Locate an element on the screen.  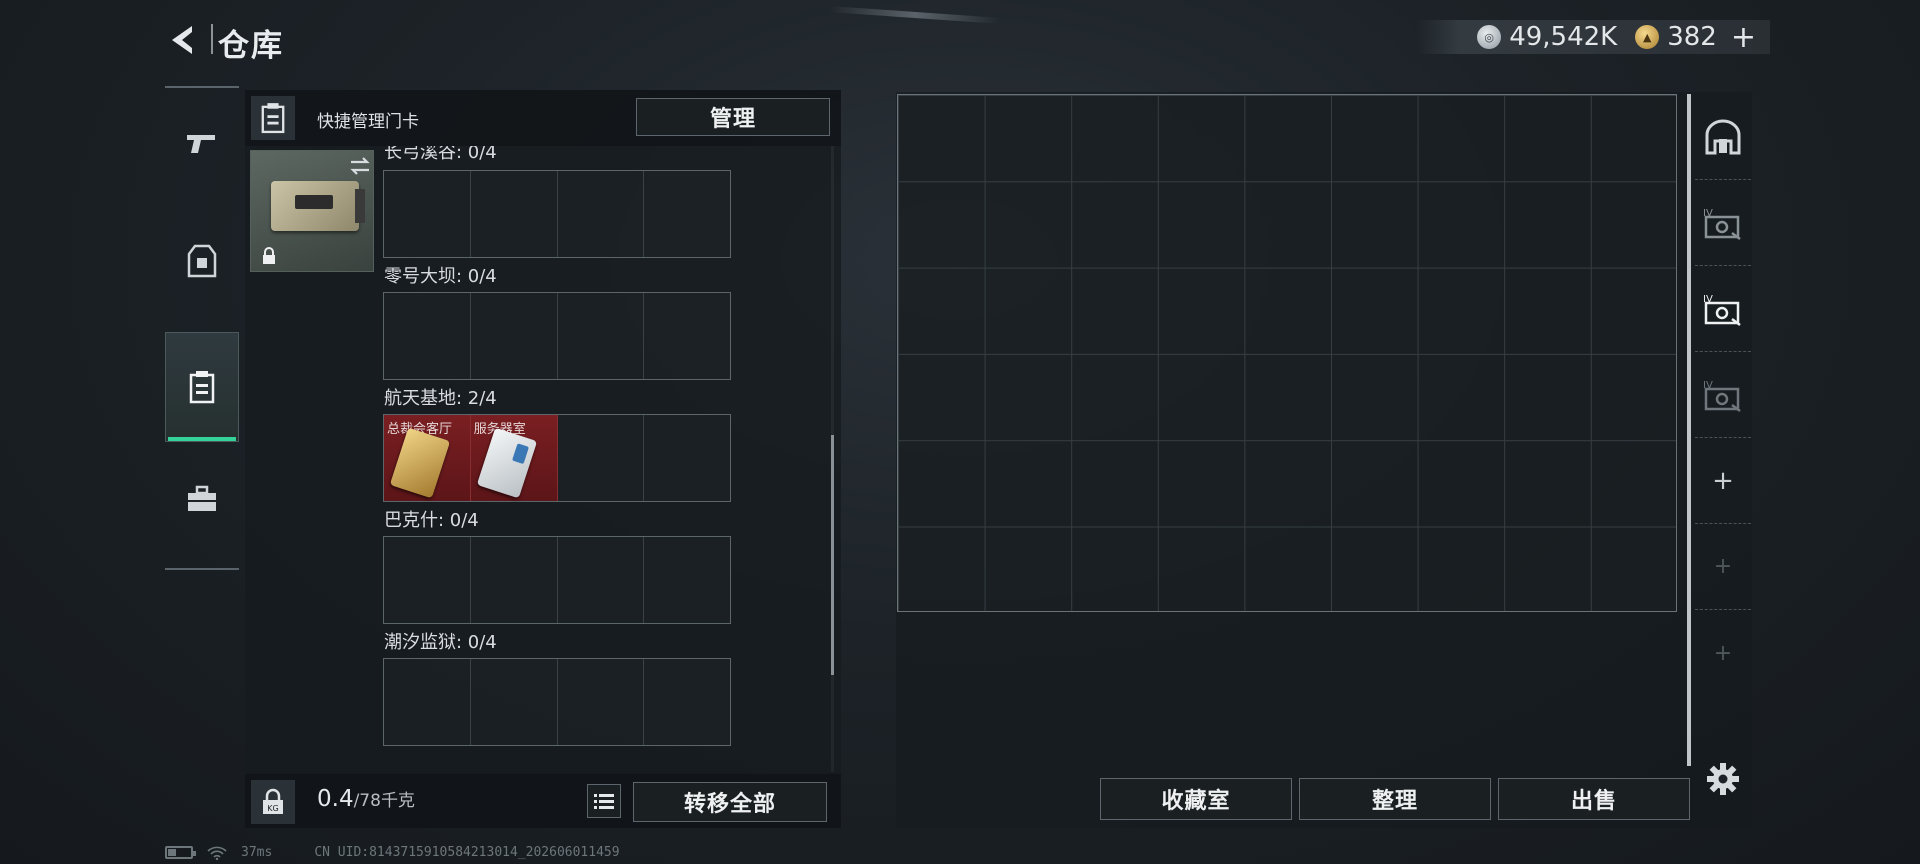
slot-row-tidal-prison is located at coordinates (557, 702).